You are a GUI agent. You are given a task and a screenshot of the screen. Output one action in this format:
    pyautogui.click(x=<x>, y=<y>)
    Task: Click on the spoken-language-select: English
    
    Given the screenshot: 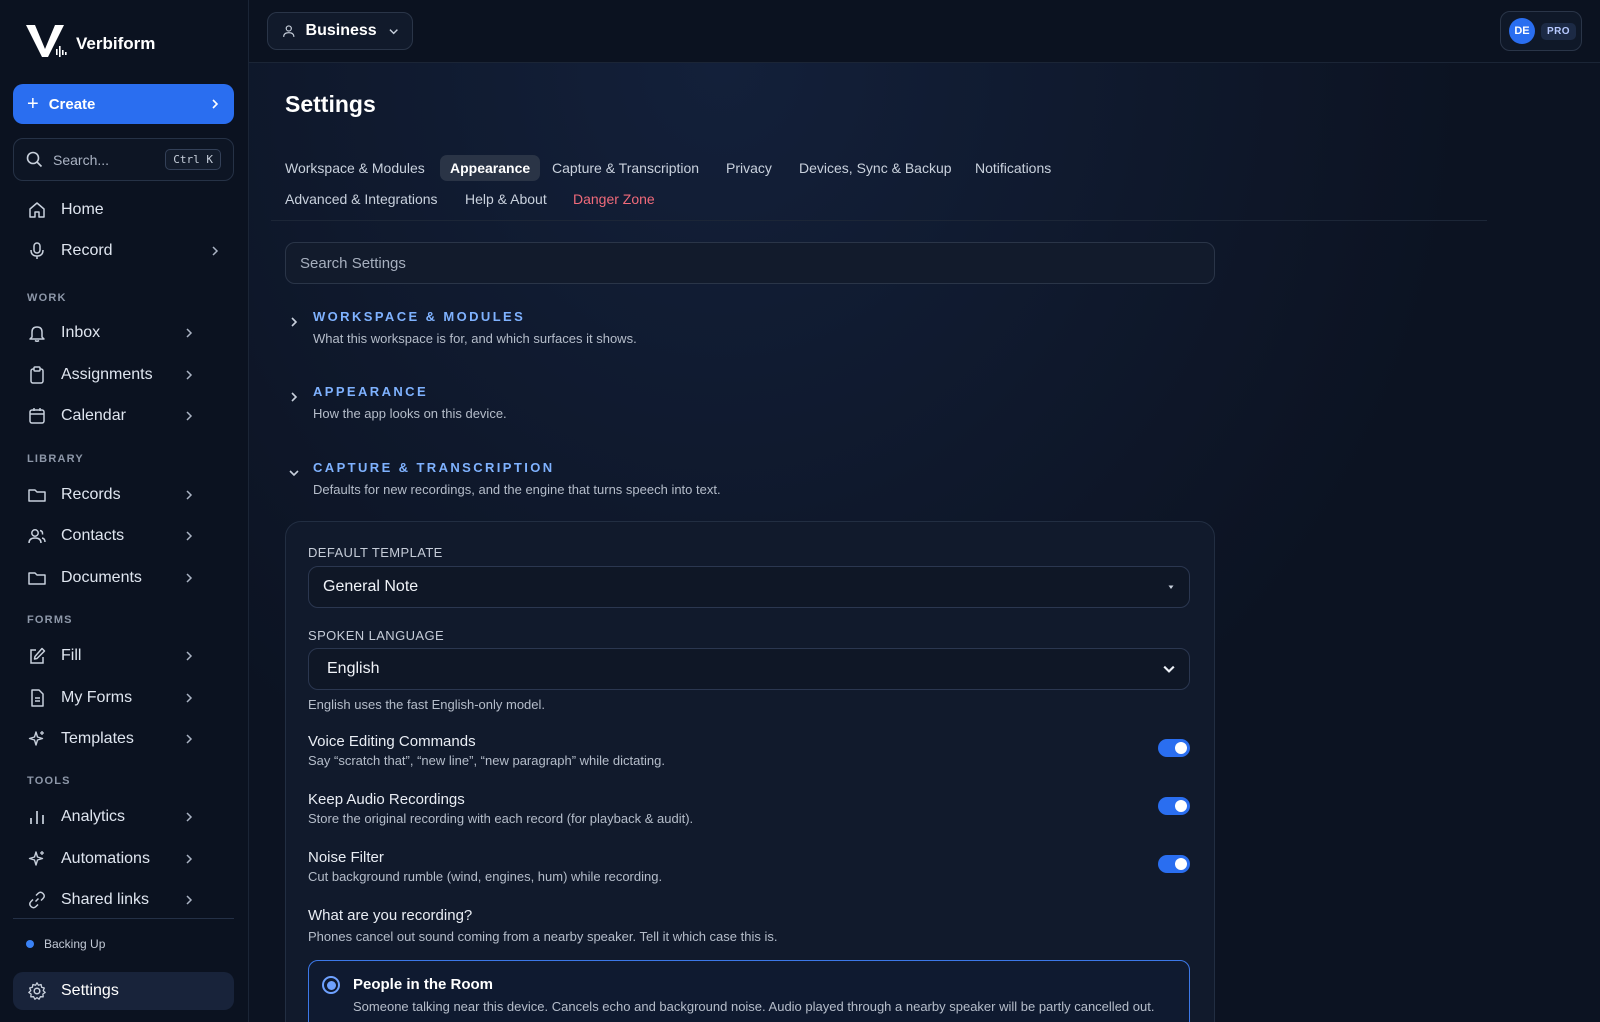 What is the action you would take?
    pyautogui.click(x=749, y=669)
    